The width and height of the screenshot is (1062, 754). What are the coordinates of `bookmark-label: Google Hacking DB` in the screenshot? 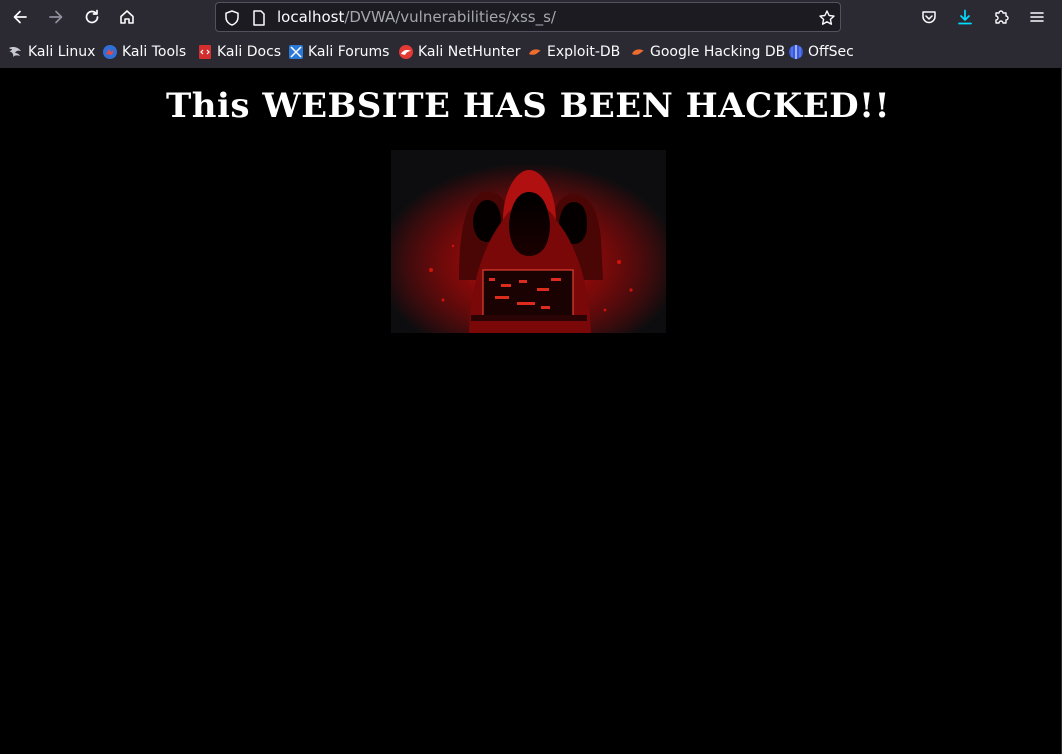 It's located at (718, 52).